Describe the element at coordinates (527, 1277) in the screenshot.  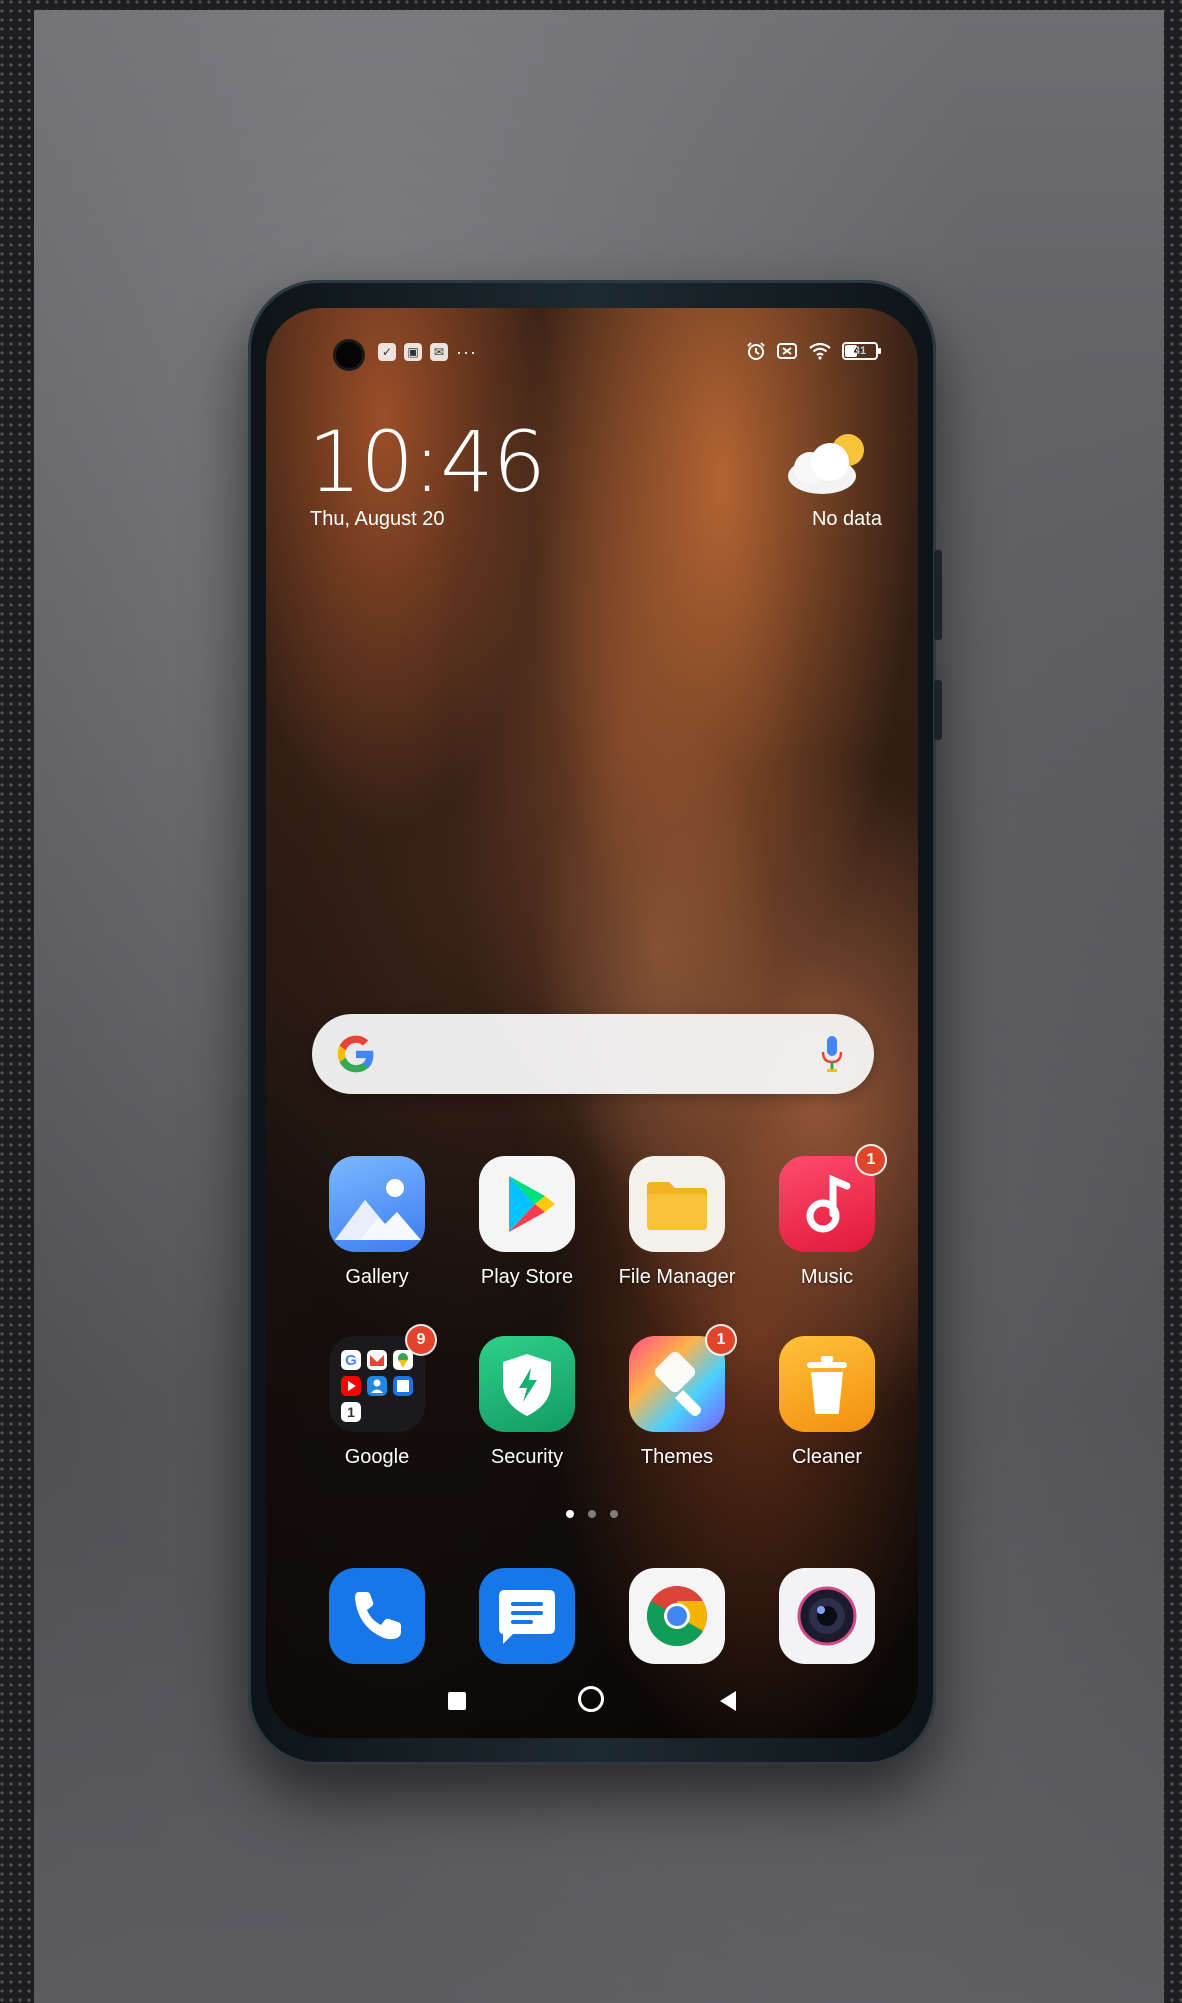
I see `app-label: Play Store` at that location.